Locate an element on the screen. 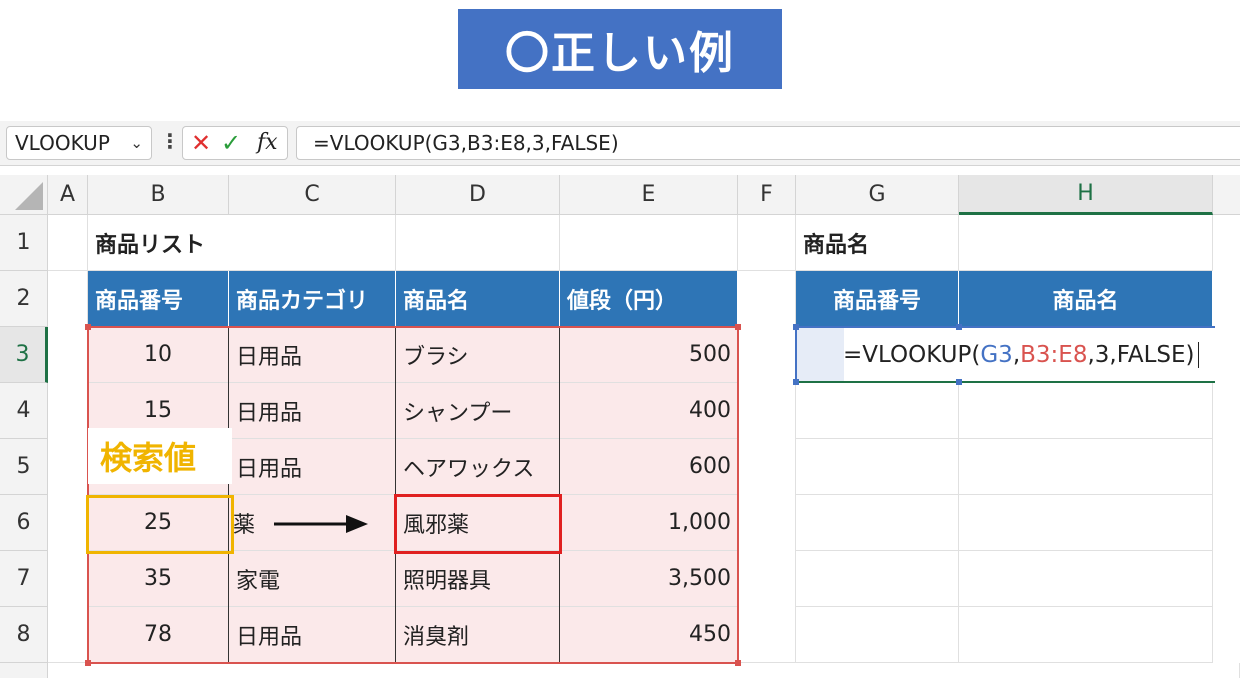 This screenshot has height=678, width=1240. insert-function-icon: fx is located at coordinates (267, 142).